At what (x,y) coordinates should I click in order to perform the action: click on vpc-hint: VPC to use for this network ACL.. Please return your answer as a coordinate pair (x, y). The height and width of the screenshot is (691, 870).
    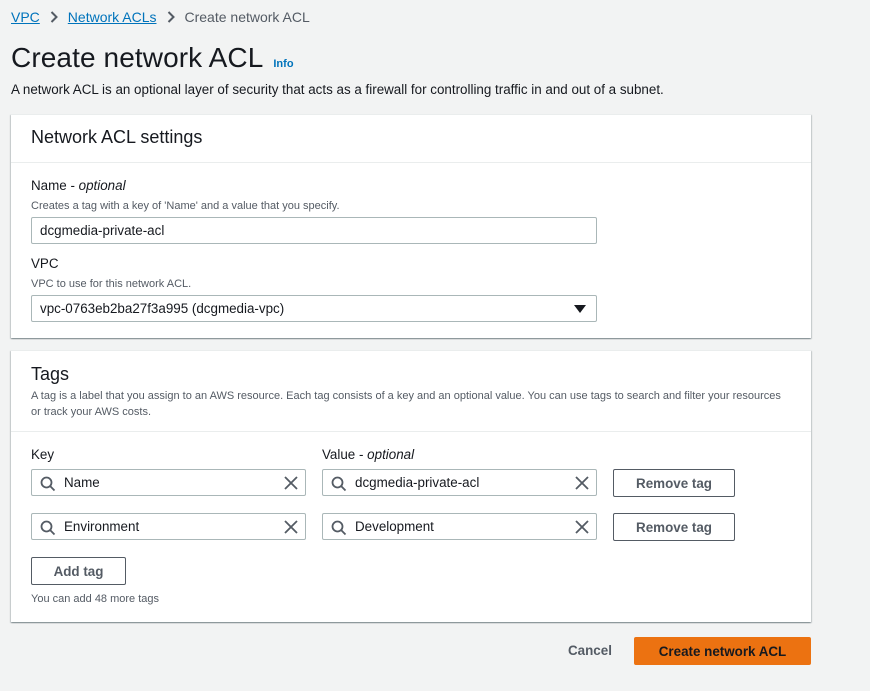
    Looking at the image, I should click on (111, 284).